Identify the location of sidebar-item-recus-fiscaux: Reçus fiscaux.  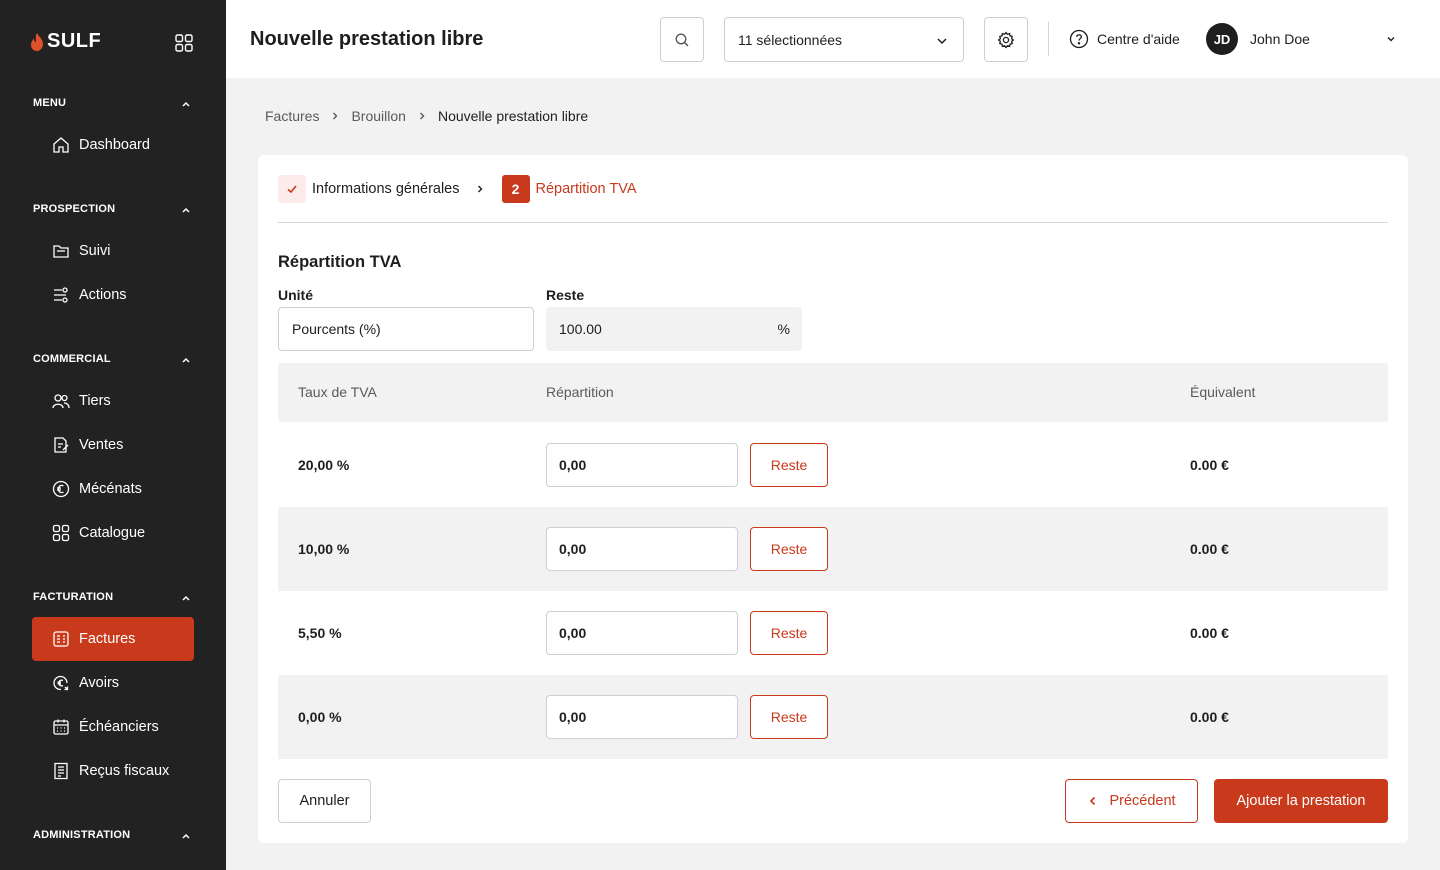
(113, 771).